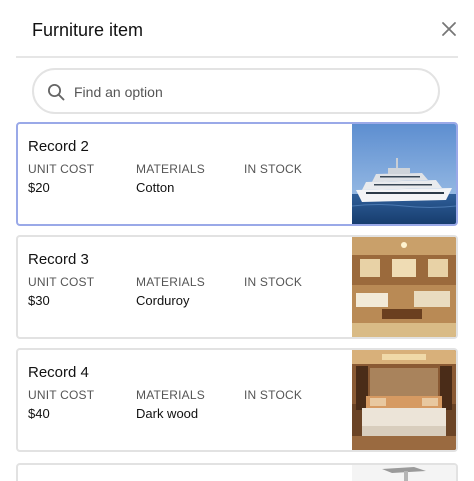 This screenshot has height=481, width=474. Describe the element at coordinates (404, 400) in the screenshot. I see `yacht-bedroom-photo` at that location.